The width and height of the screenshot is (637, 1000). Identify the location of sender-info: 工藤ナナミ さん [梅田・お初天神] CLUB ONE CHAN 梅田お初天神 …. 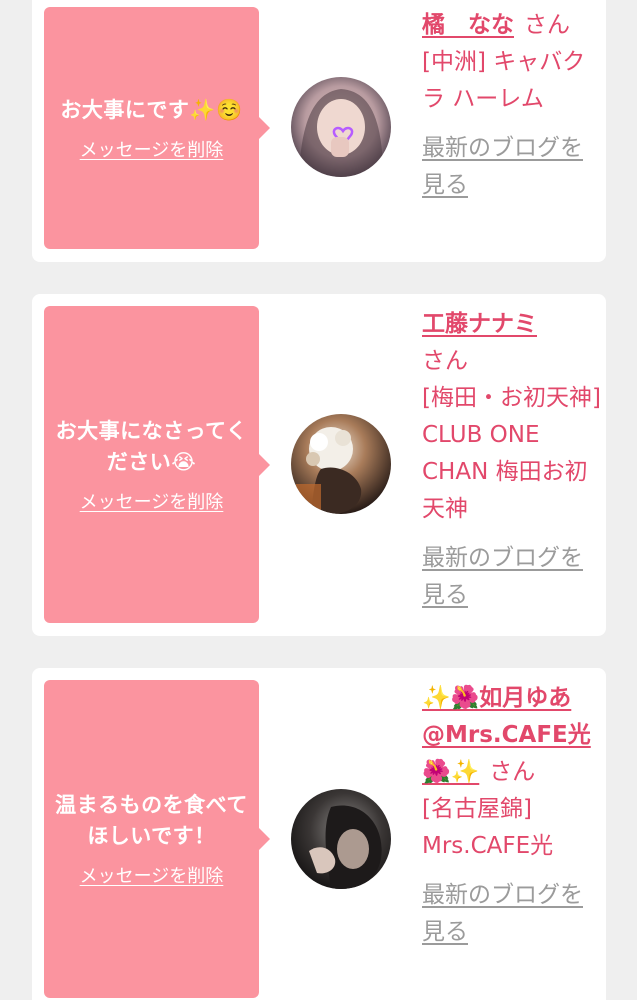
(512, 460).